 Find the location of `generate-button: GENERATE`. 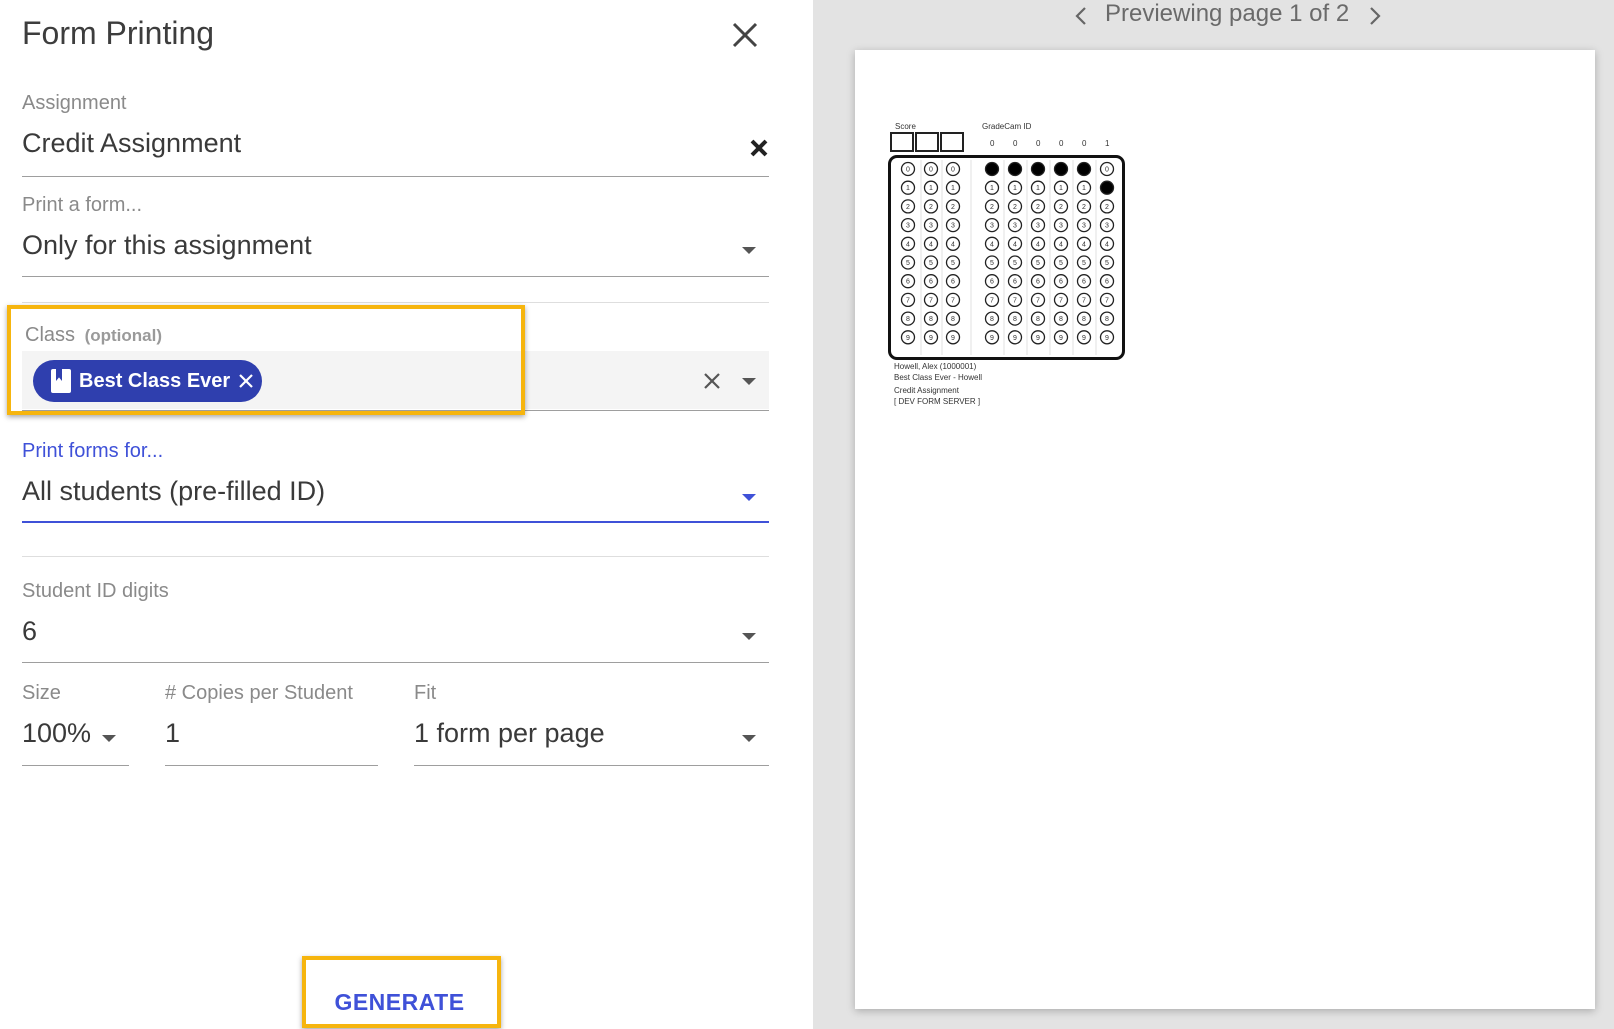

generate-button: GENERATE is located at coordinates (399, 991).